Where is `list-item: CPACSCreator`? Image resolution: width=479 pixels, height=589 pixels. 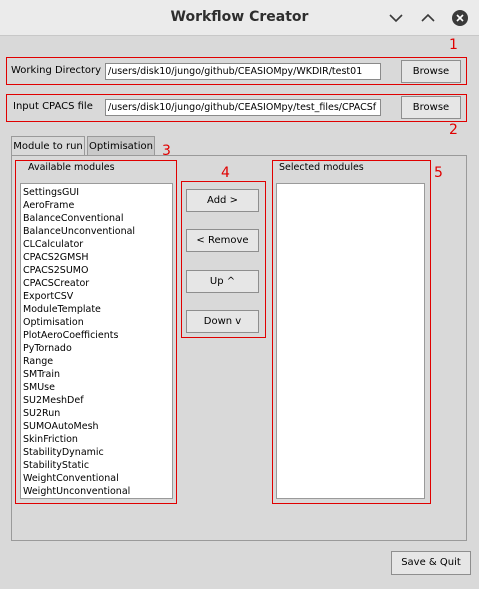
list-item: CPACSCreator is located at coordinates (96, 283).